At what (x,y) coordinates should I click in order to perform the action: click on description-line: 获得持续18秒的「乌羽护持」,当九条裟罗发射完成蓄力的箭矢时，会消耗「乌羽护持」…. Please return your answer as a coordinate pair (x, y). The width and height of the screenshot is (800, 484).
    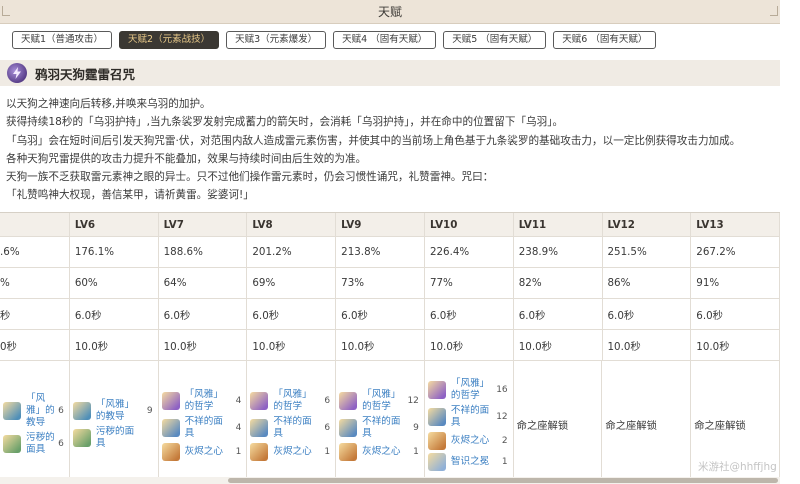
    Looking at the image, I should click on (285, 122).